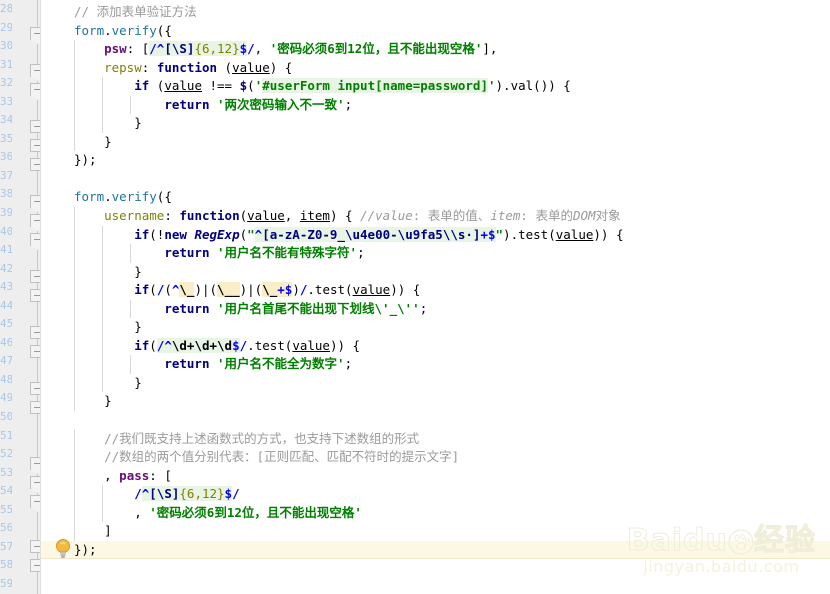  Describe the element at coordinates (435, 476) in the screenshot. I see `code-line: , pass: [` at that location.